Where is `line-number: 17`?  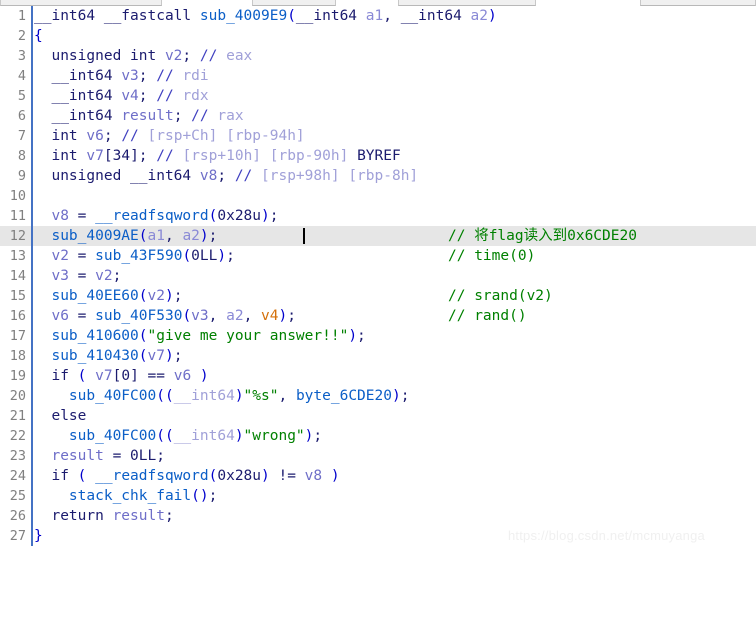 line-number: 17 is located at coordinates (17, 336).